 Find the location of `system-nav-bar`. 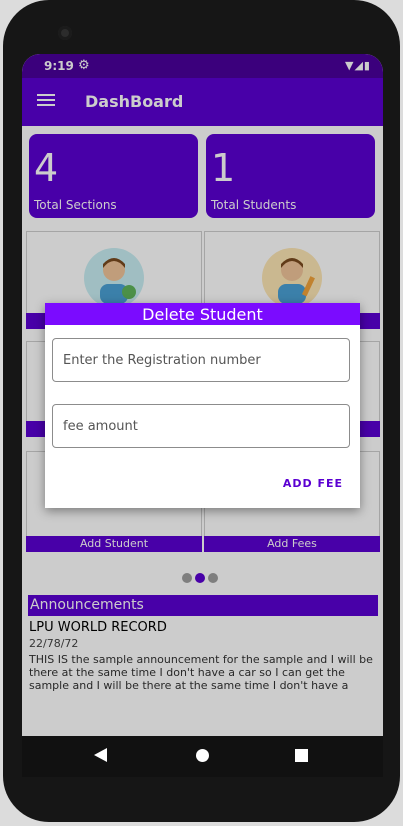

system-nav-bar is located at coordinates (202, 756).